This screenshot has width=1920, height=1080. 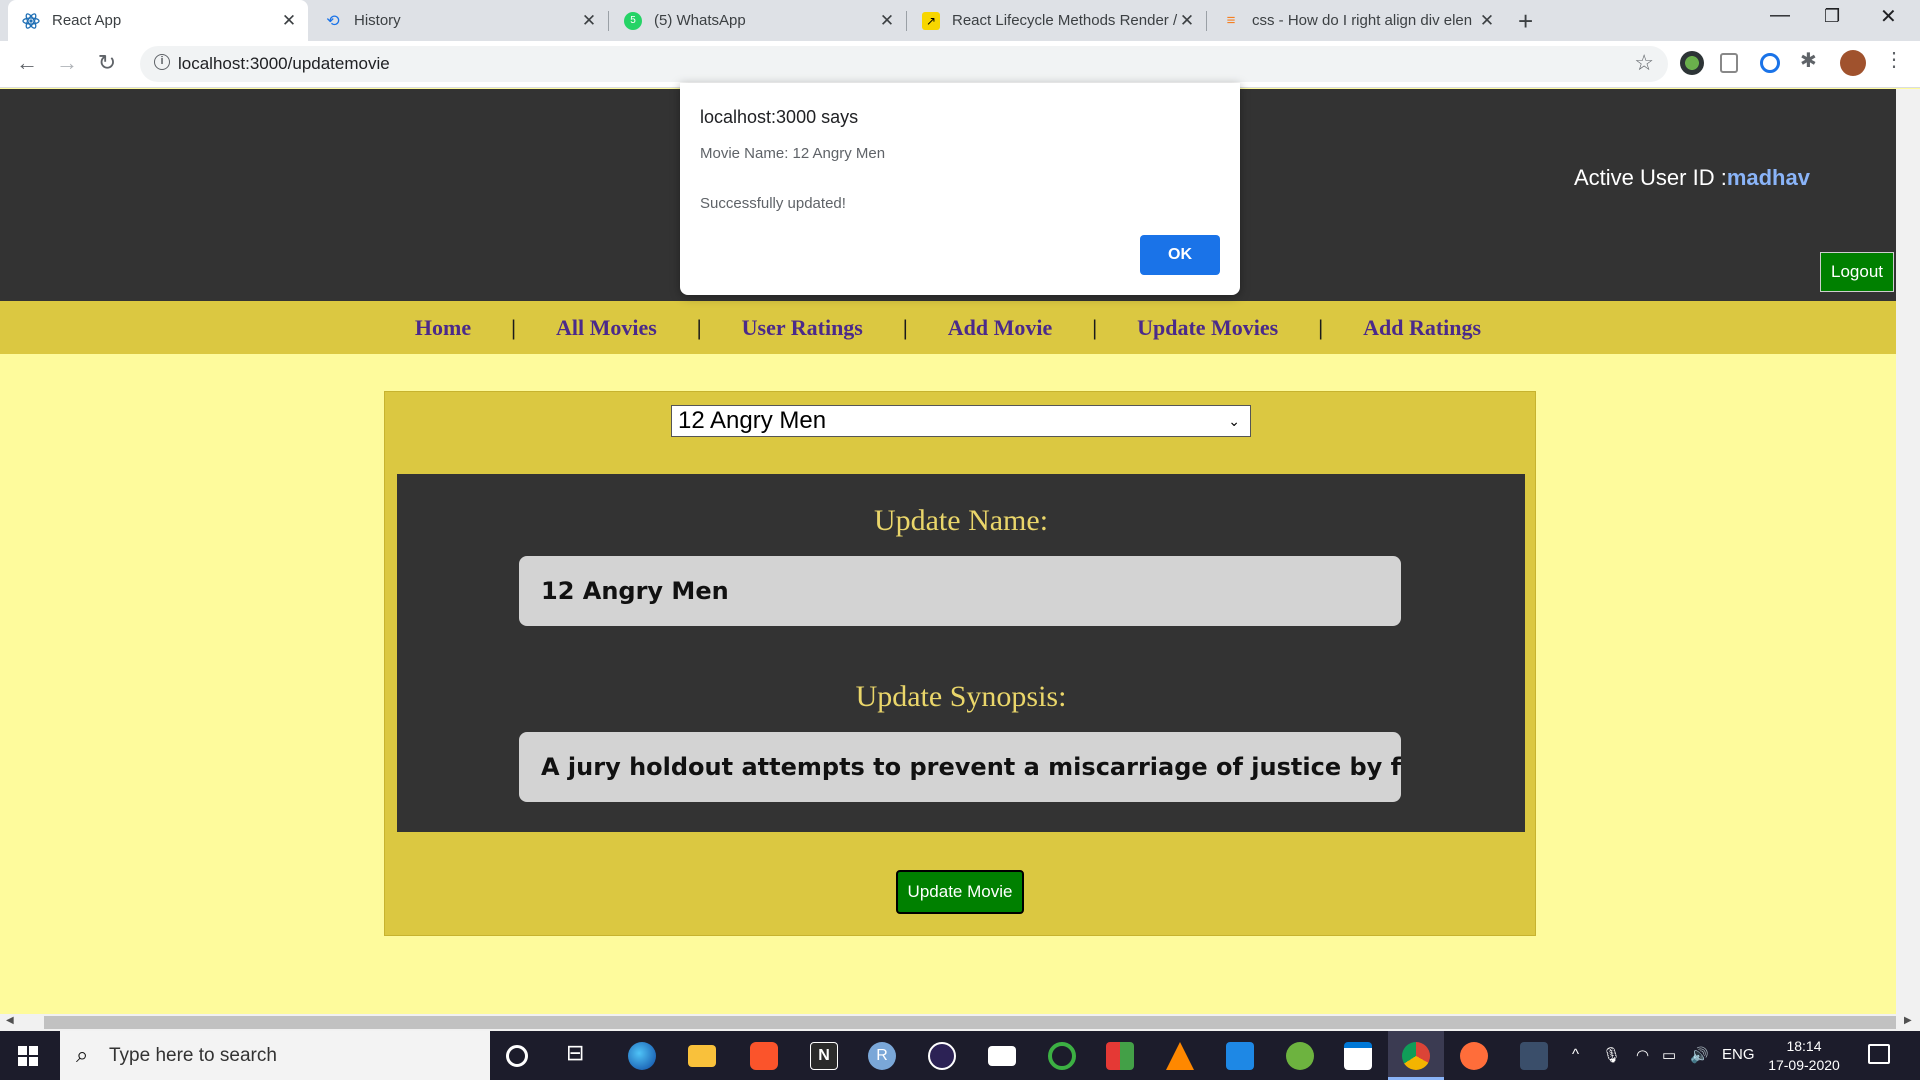 What do you see at coordinates (961, 421) in the screenshot?
I see `movie-select: 12 Angry Men ⌄` at bounding box center [961, 421].